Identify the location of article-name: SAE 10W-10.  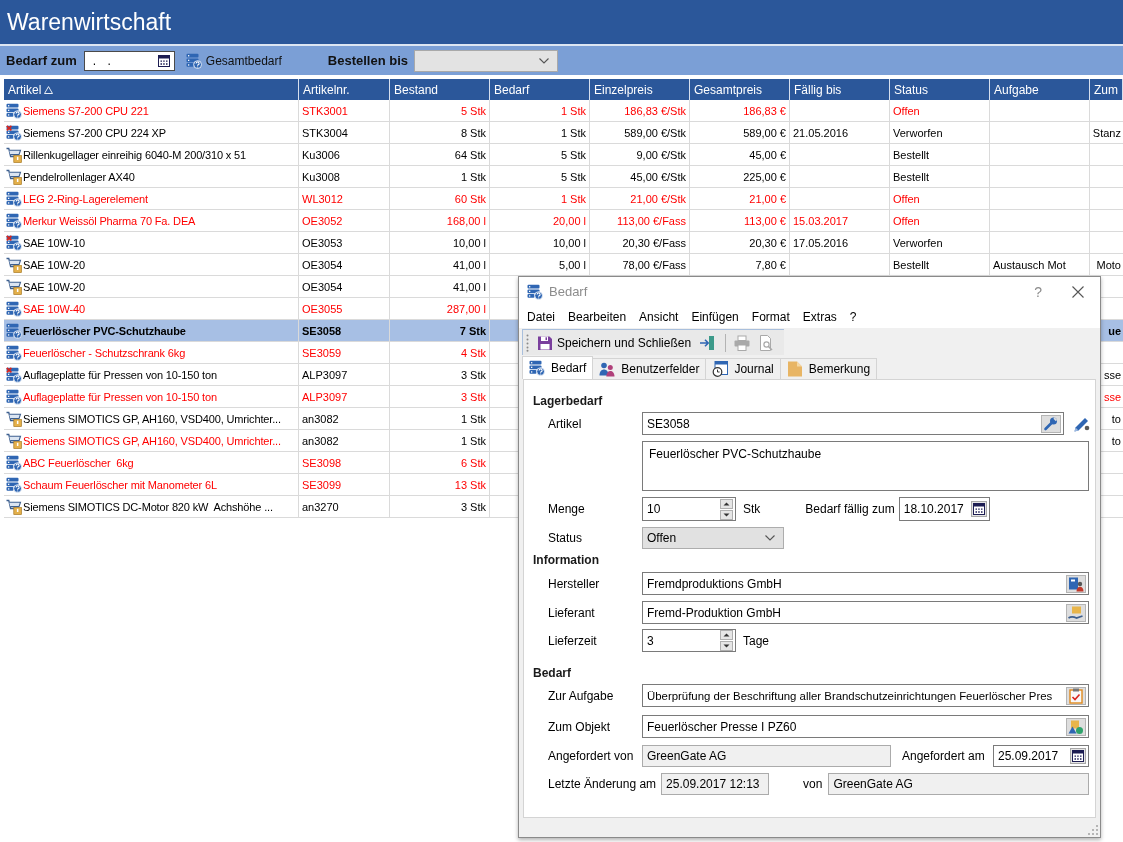
(54, 242).